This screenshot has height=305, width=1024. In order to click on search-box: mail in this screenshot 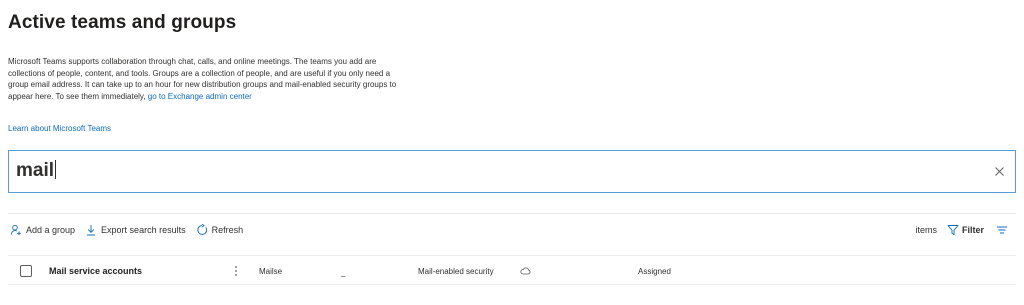, I will do `click(512, 171)`.